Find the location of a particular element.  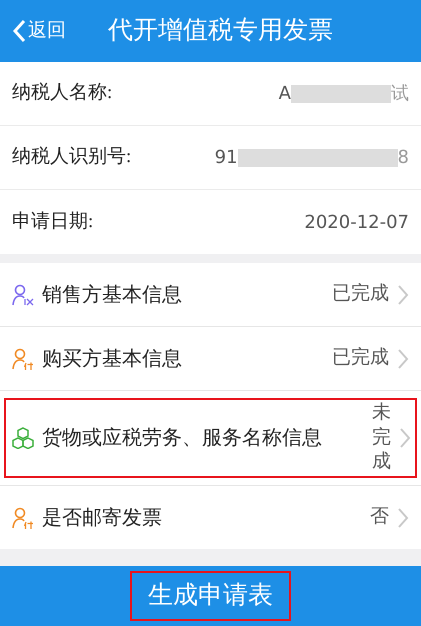

section-row: 货物或应税劳务、服务名称信息 未完成 is located at coordinates (210, 438).